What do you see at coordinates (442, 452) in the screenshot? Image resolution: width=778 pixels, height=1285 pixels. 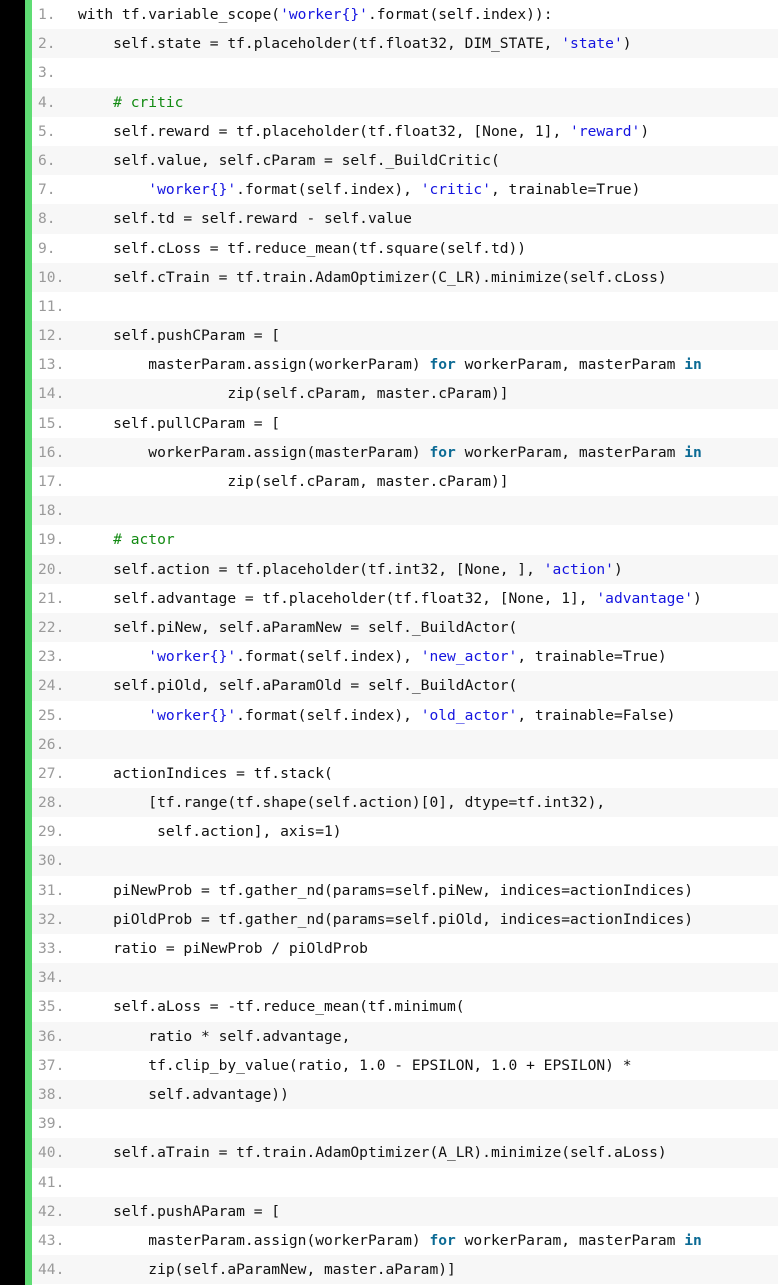 I see `token-keyword: for` at bounding box center [442, 452].